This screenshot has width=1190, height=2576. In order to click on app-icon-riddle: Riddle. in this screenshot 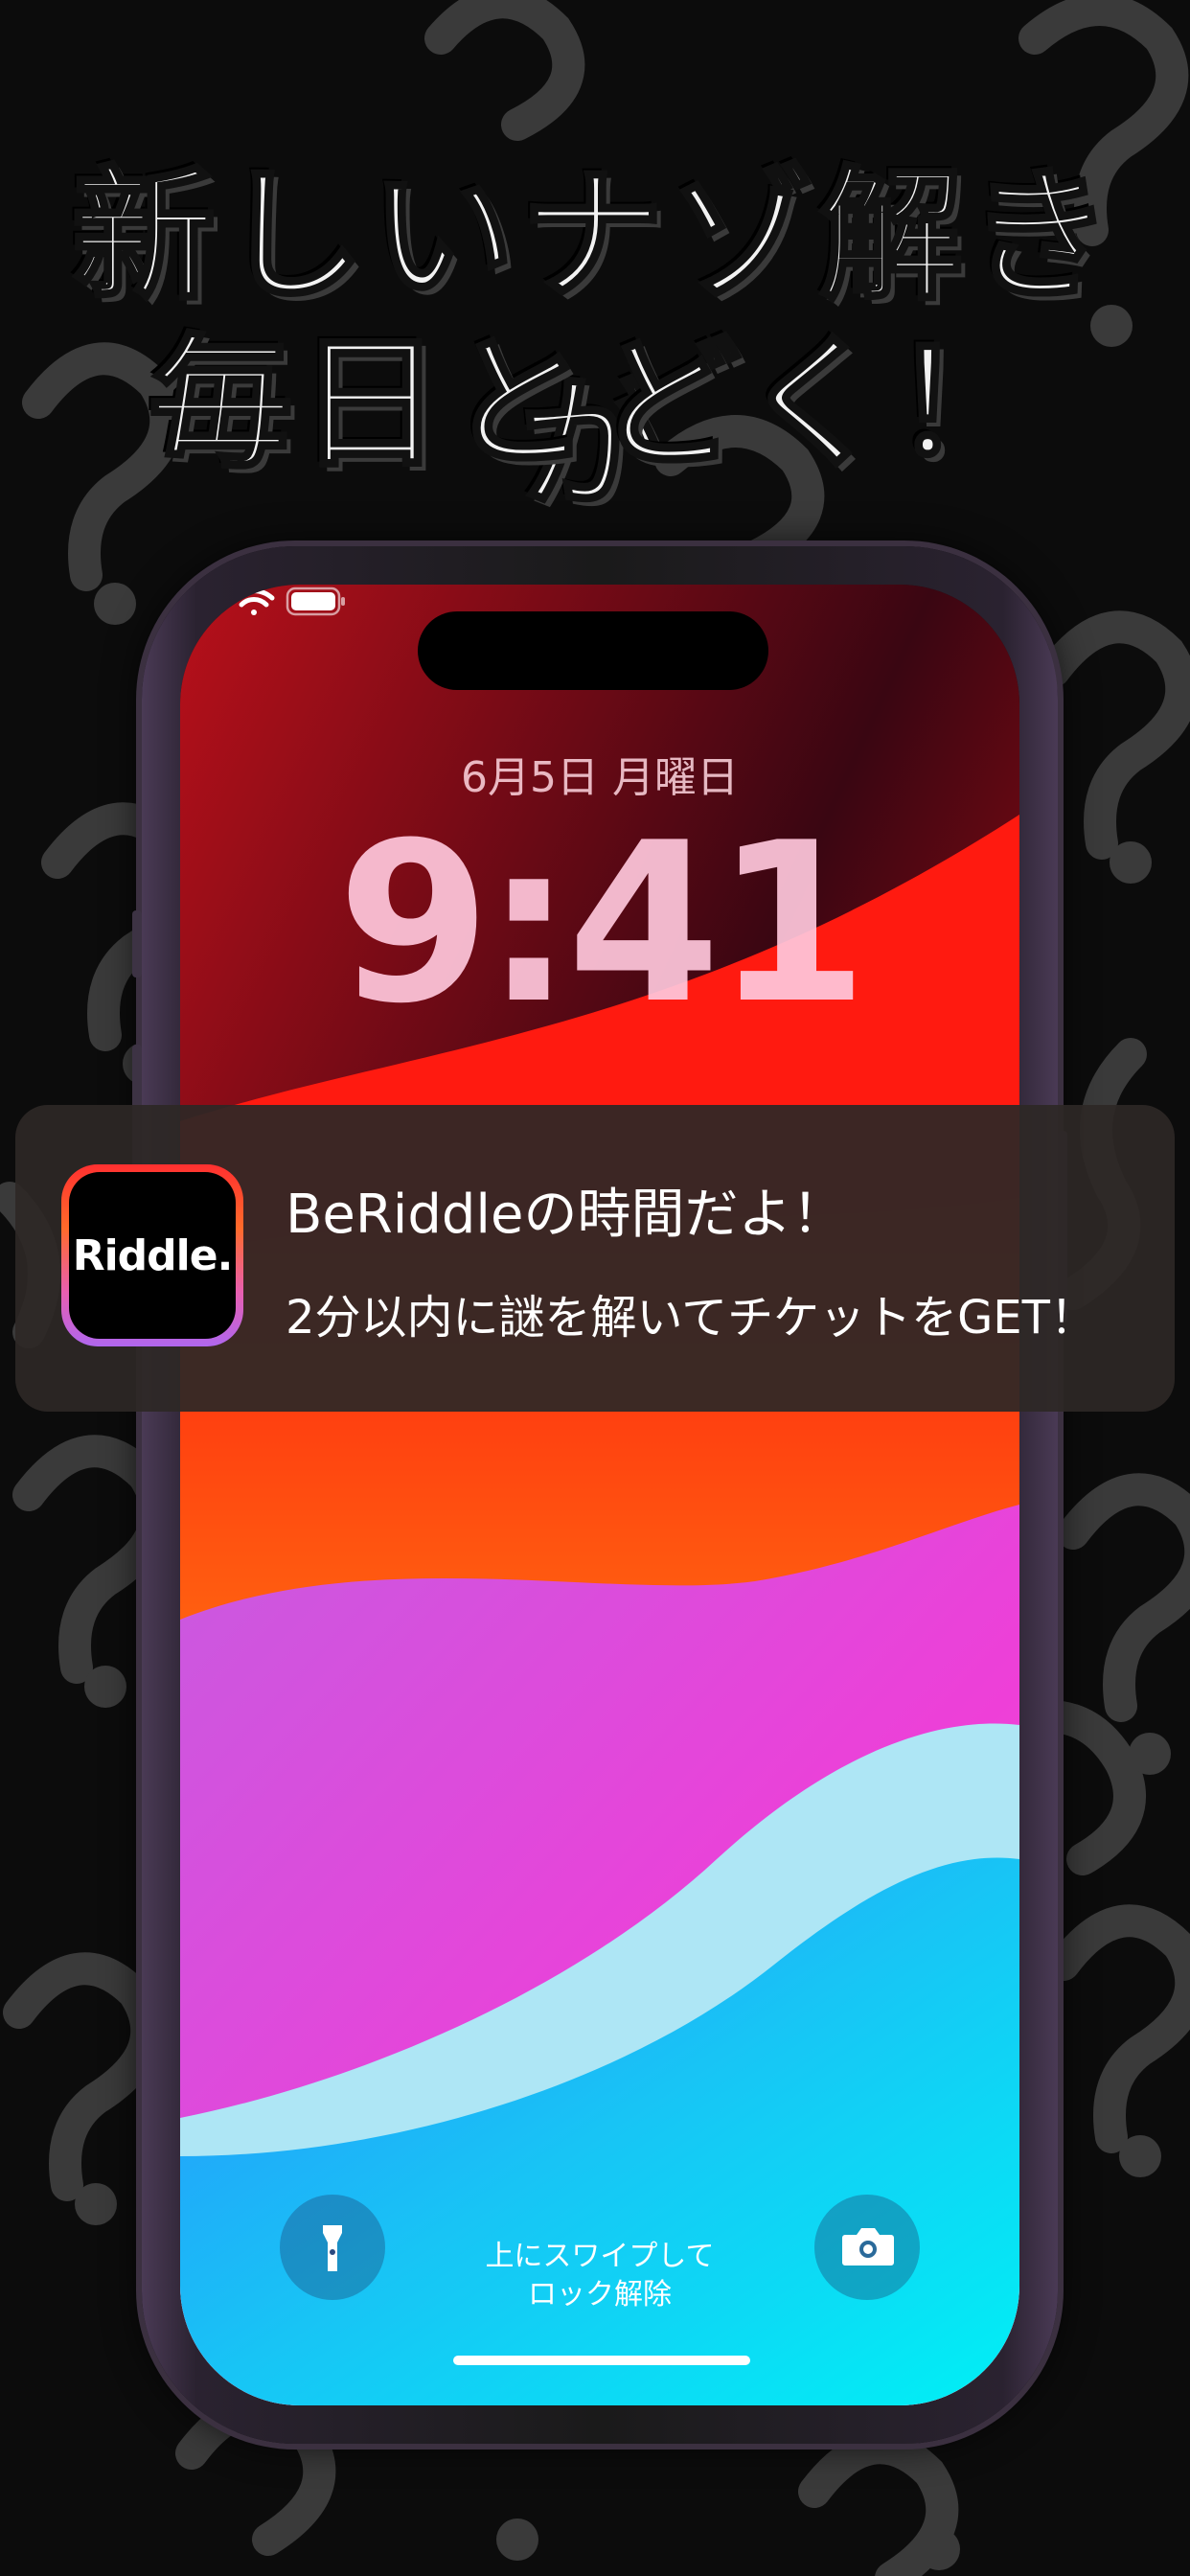, I will do `click(152, 1255)`.